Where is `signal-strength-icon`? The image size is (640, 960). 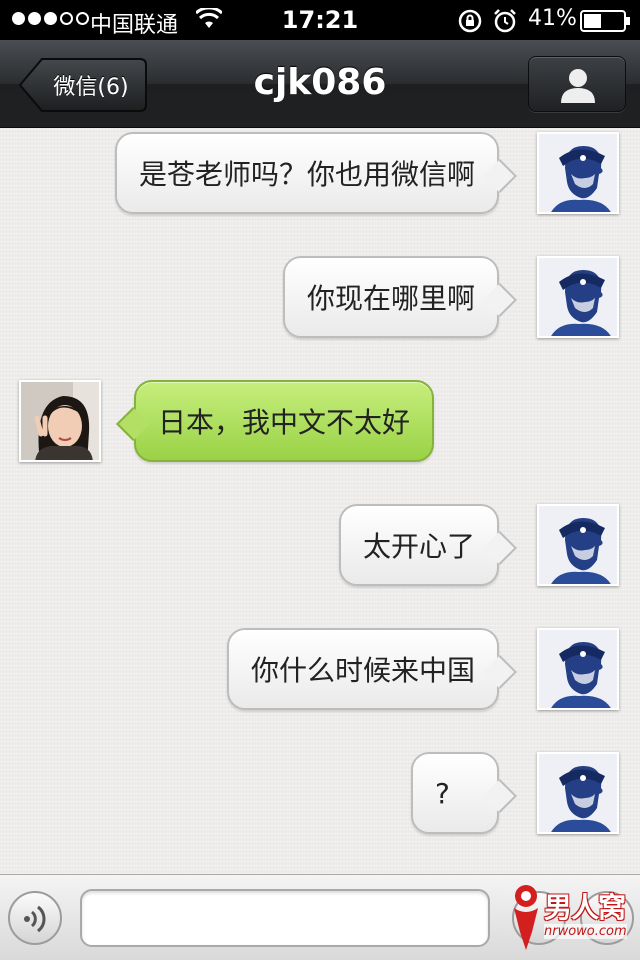
signal-strength-icon is located at coordinates (50, 18).